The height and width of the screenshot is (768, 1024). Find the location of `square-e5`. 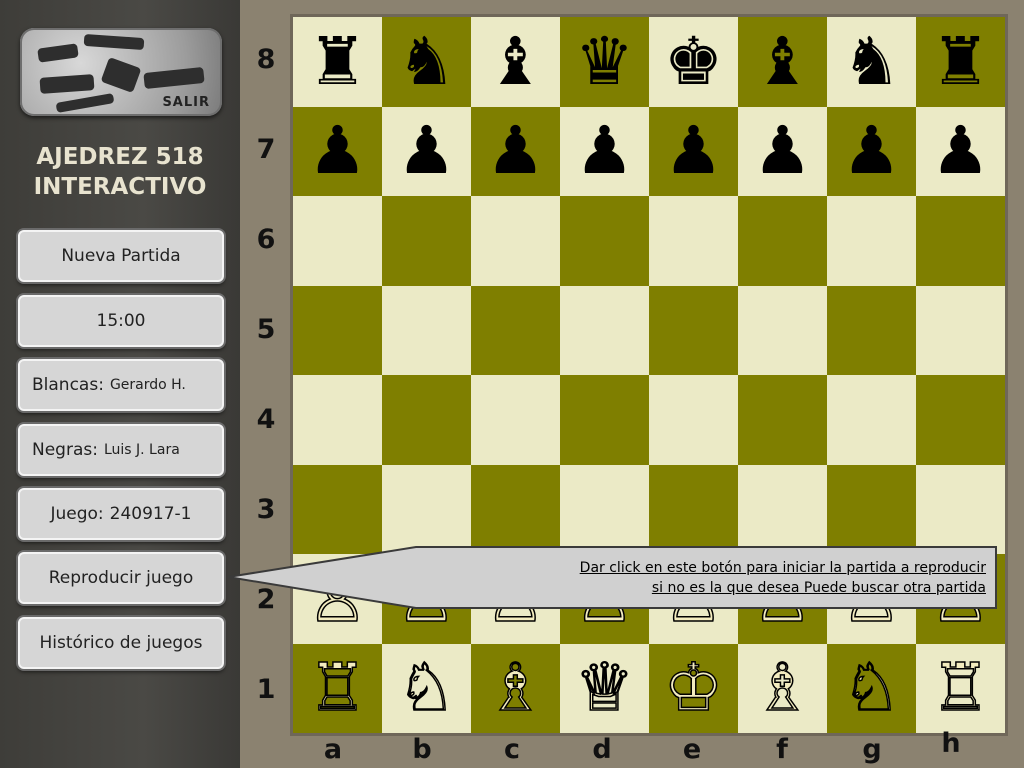

square-e5 is located at coordinates (693, 330).